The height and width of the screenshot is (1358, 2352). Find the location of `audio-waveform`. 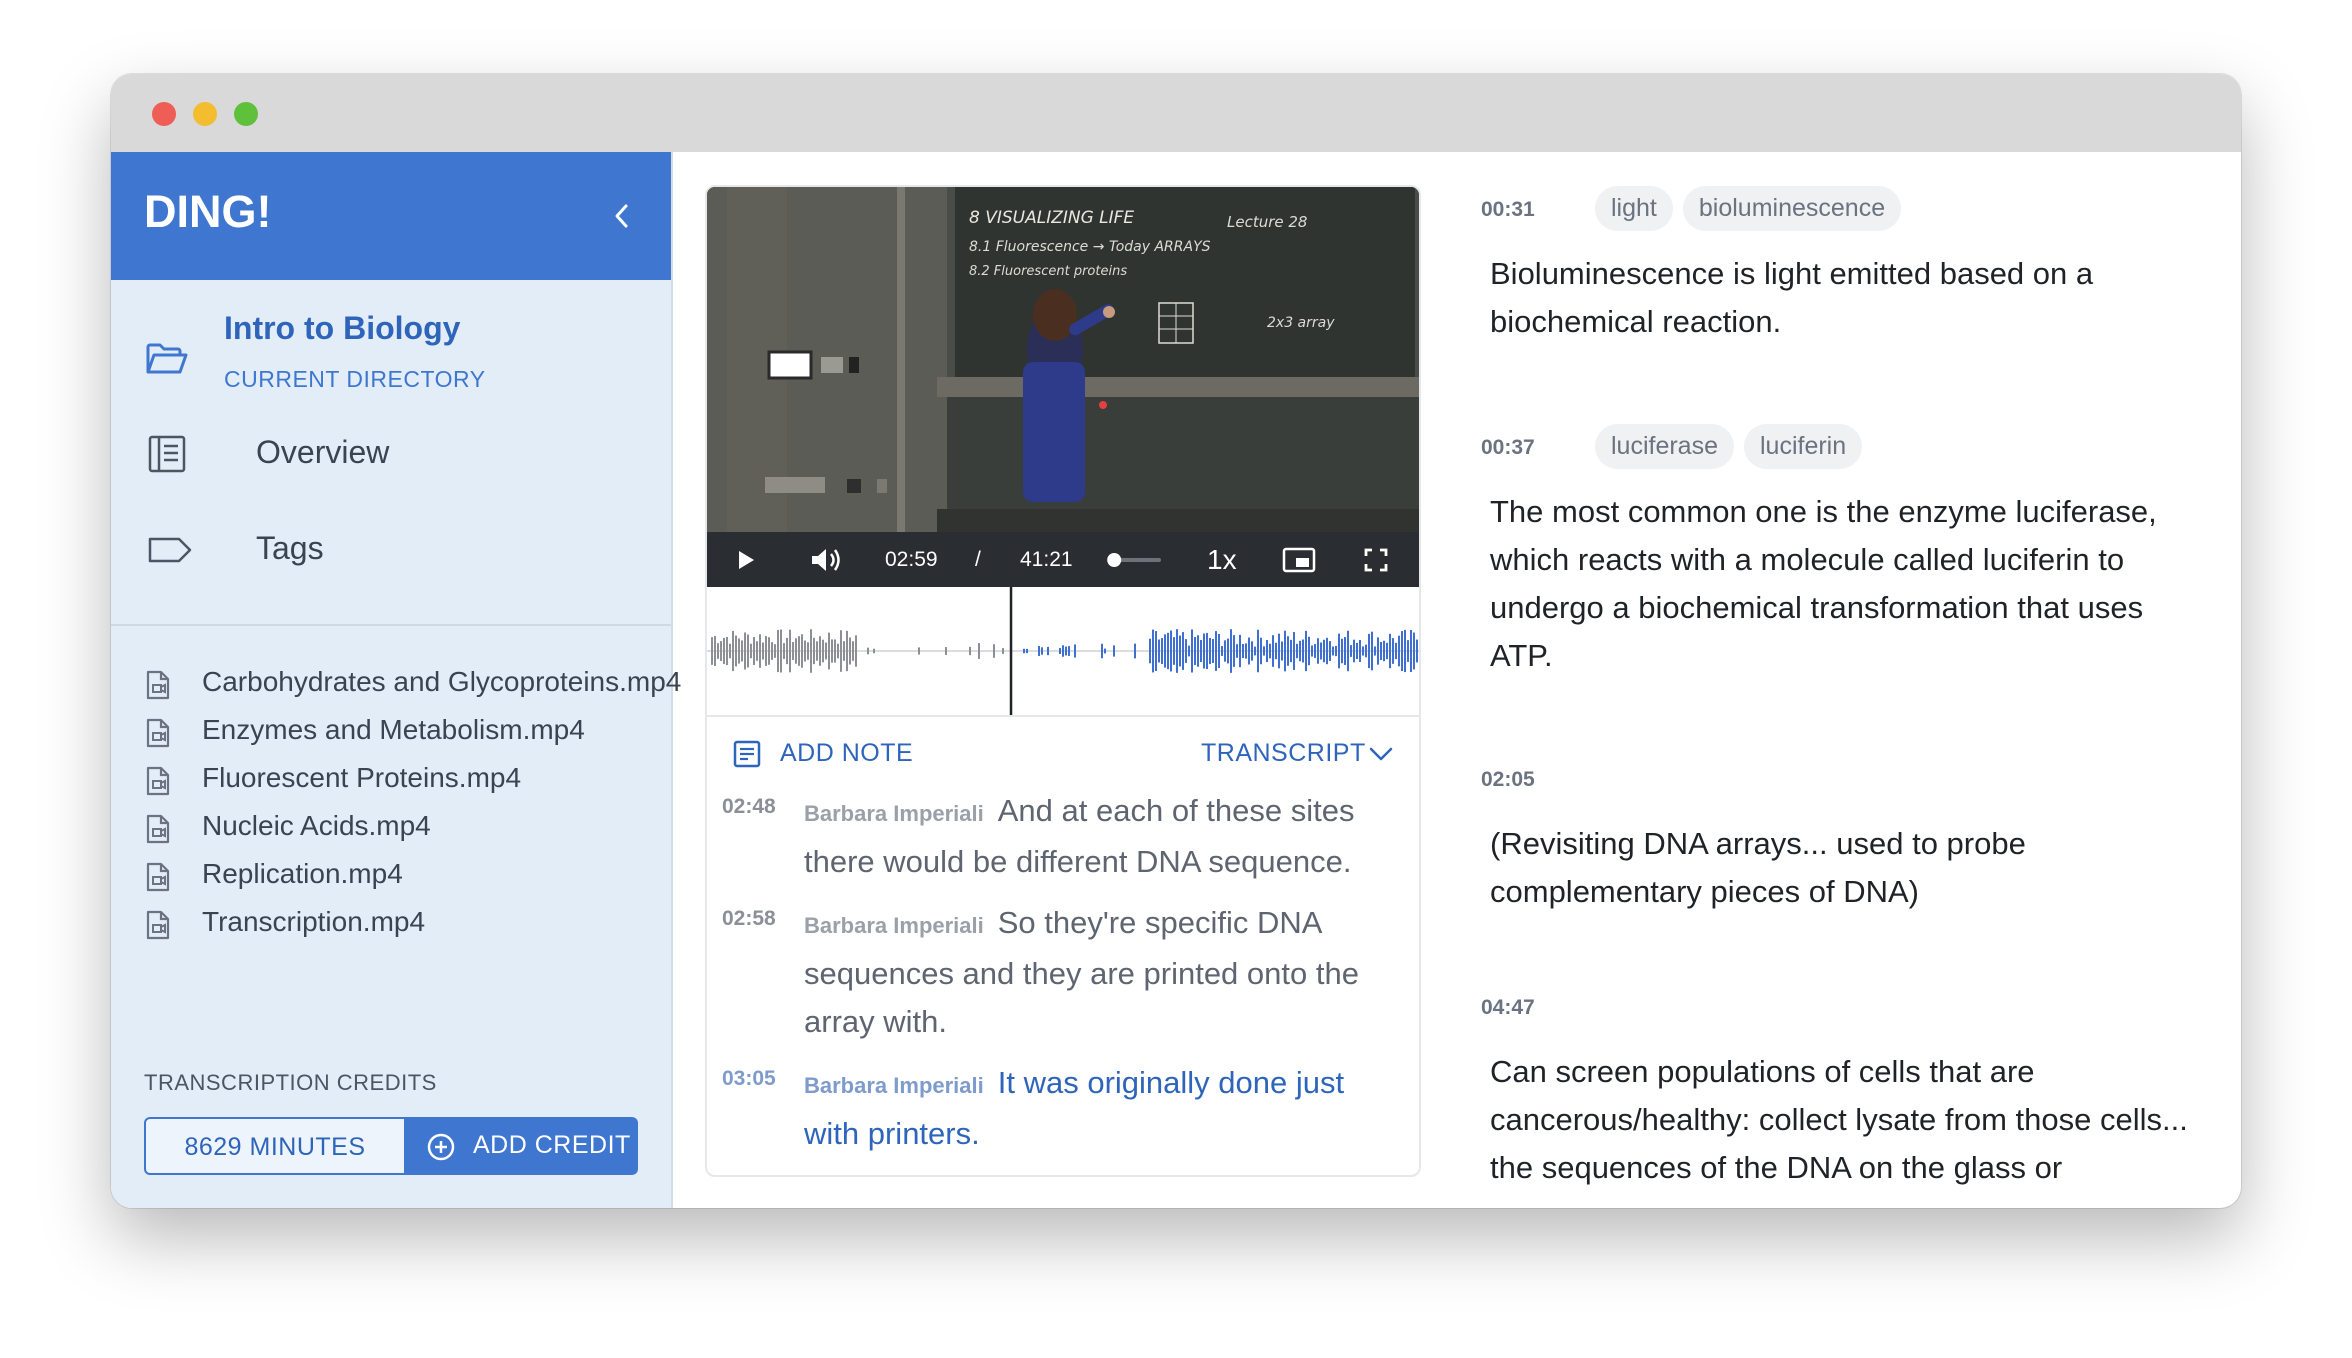

audio-waveform is located at coordinates (1063, 652).